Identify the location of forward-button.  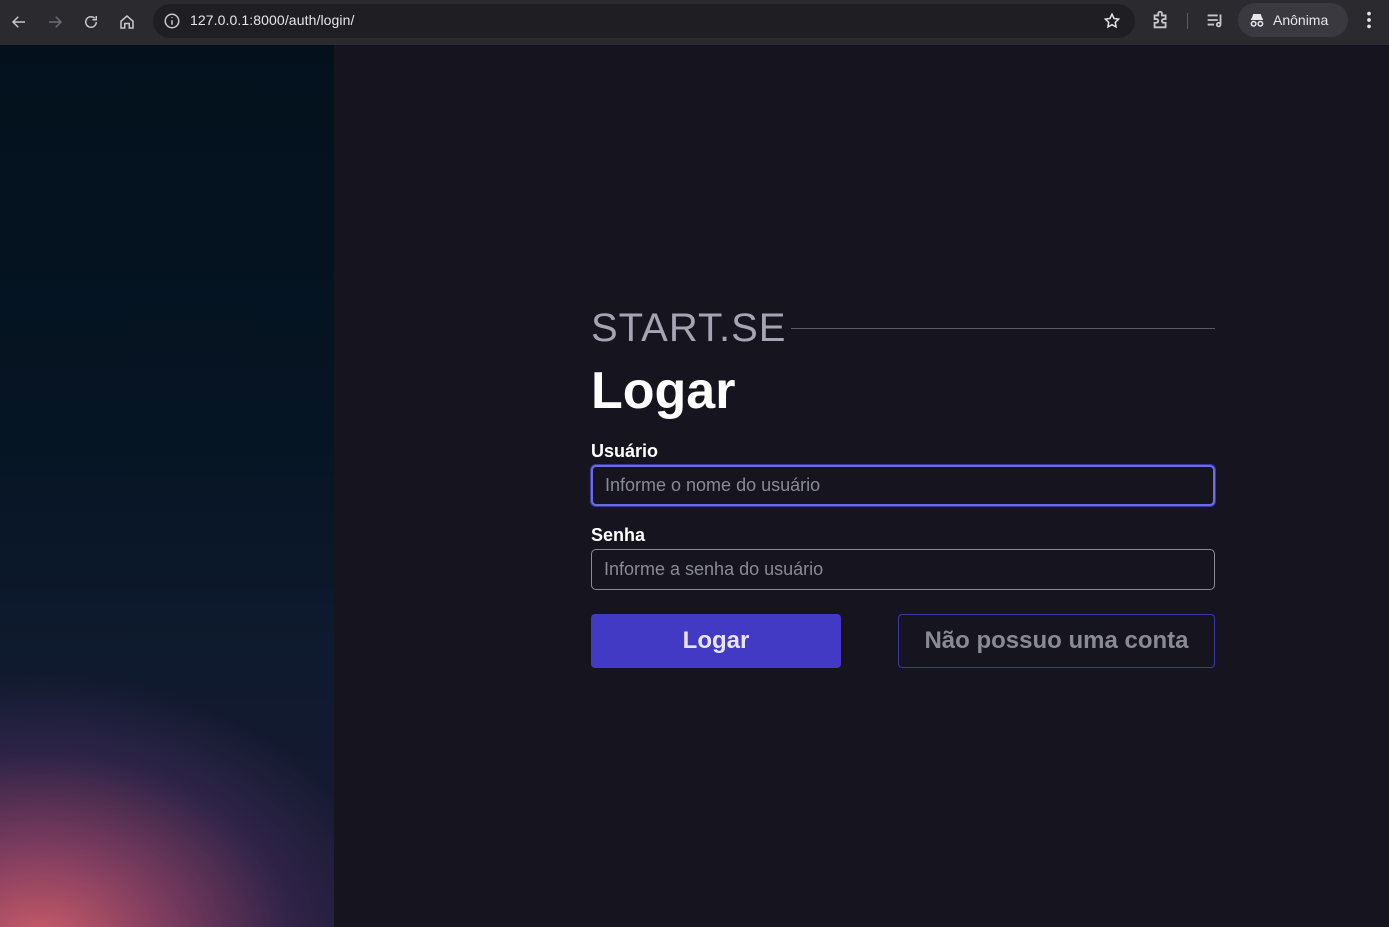
(55, 22).